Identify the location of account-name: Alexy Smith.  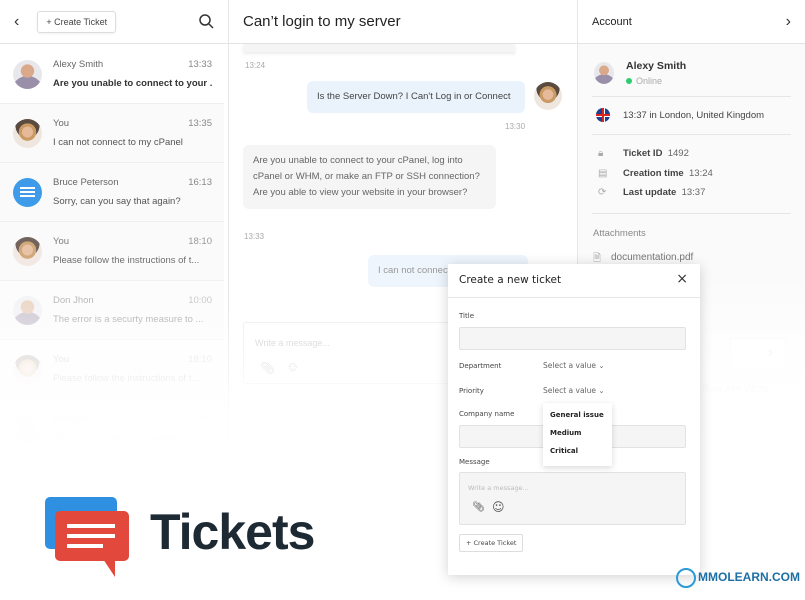
(656, 66).